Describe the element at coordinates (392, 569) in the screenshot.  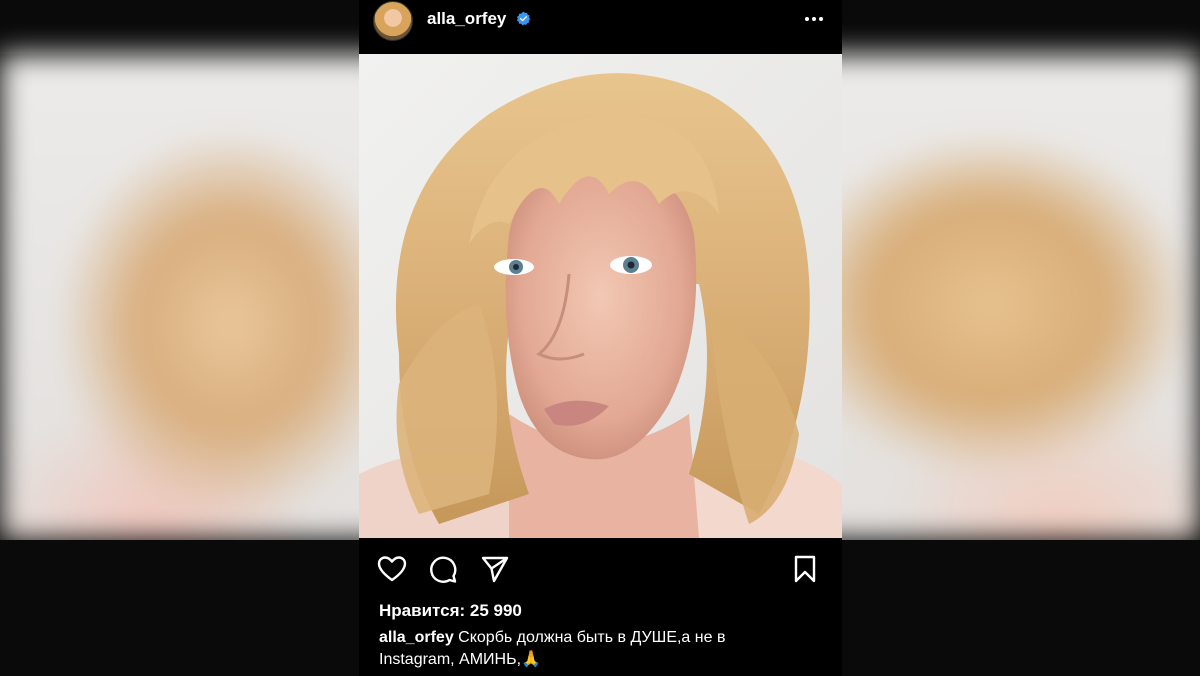
I see `heart-icon` at that location.